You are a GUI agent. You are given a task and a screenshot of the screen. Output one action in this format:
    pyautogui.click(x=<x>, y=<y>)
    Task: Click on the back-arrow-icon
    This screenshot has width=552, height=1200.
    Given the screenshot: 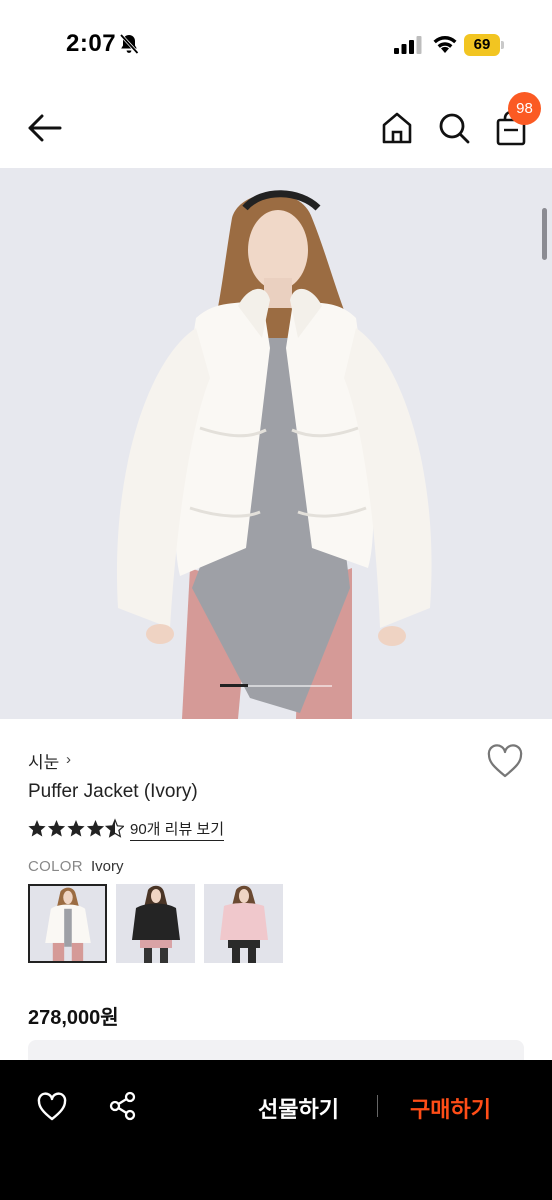 What is the action you would take?
    pyautogui.click(x=44, y=128)
    